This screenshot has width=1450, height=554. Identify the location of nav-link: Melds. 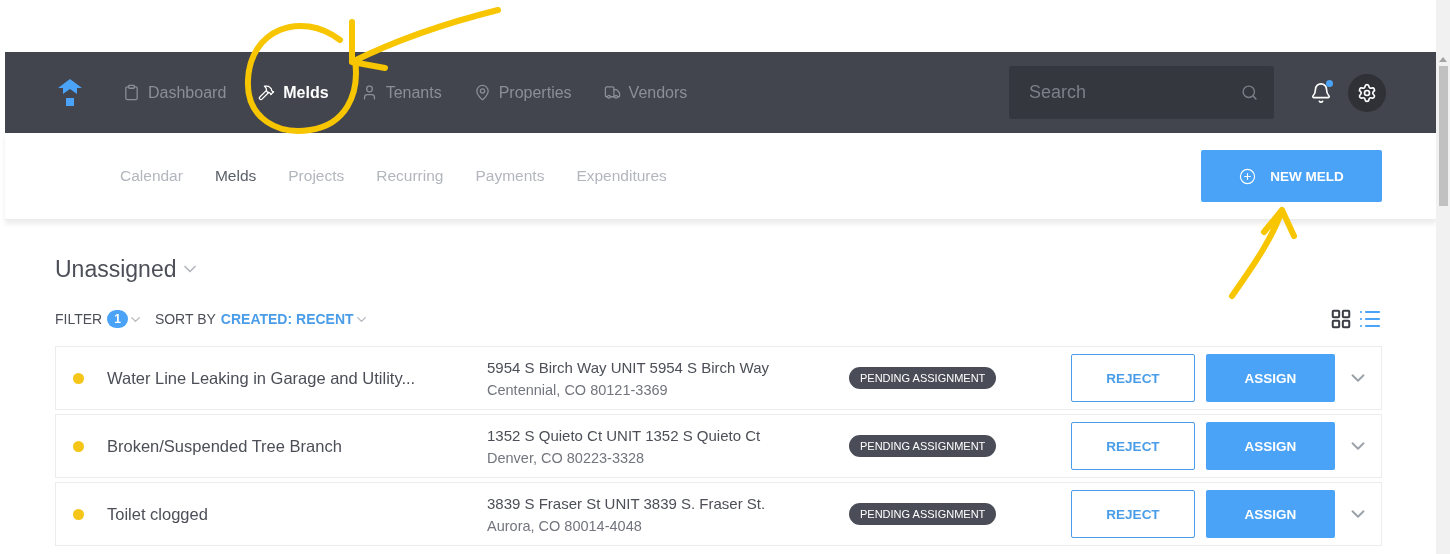
(293, 92).